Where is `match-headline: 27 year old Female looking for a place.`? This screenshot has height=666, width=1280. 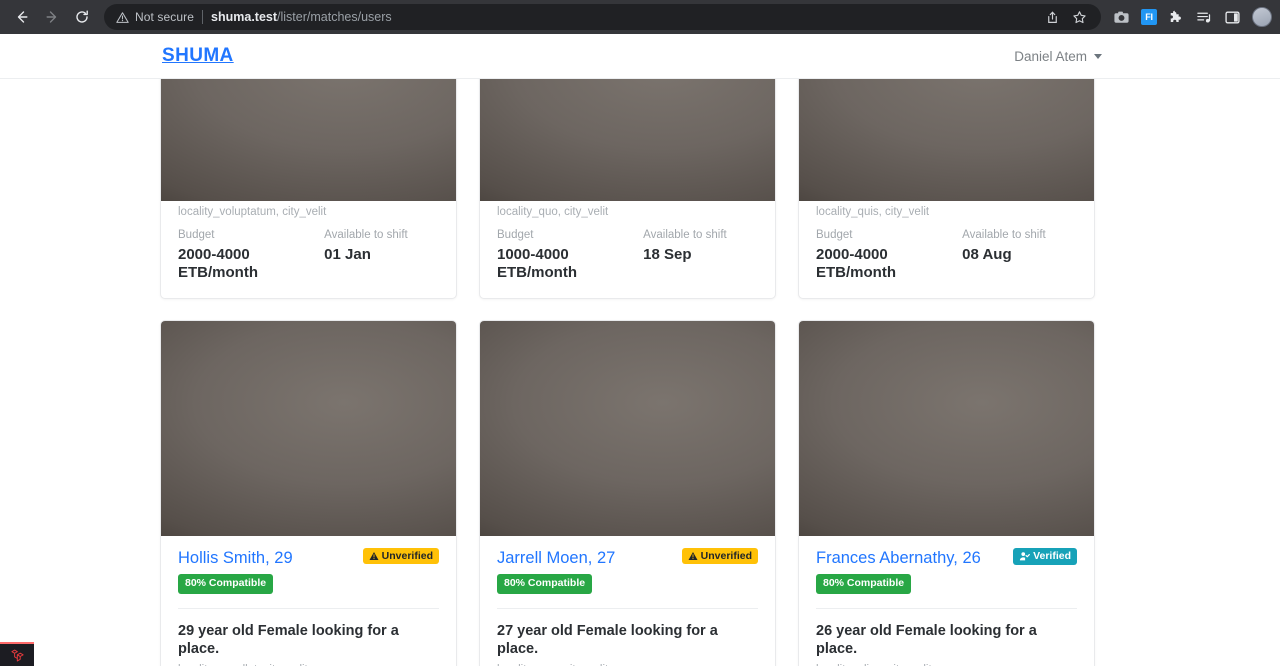 match-headline: 27 year old Female looking for a place. is located at coordinates (607, 640).